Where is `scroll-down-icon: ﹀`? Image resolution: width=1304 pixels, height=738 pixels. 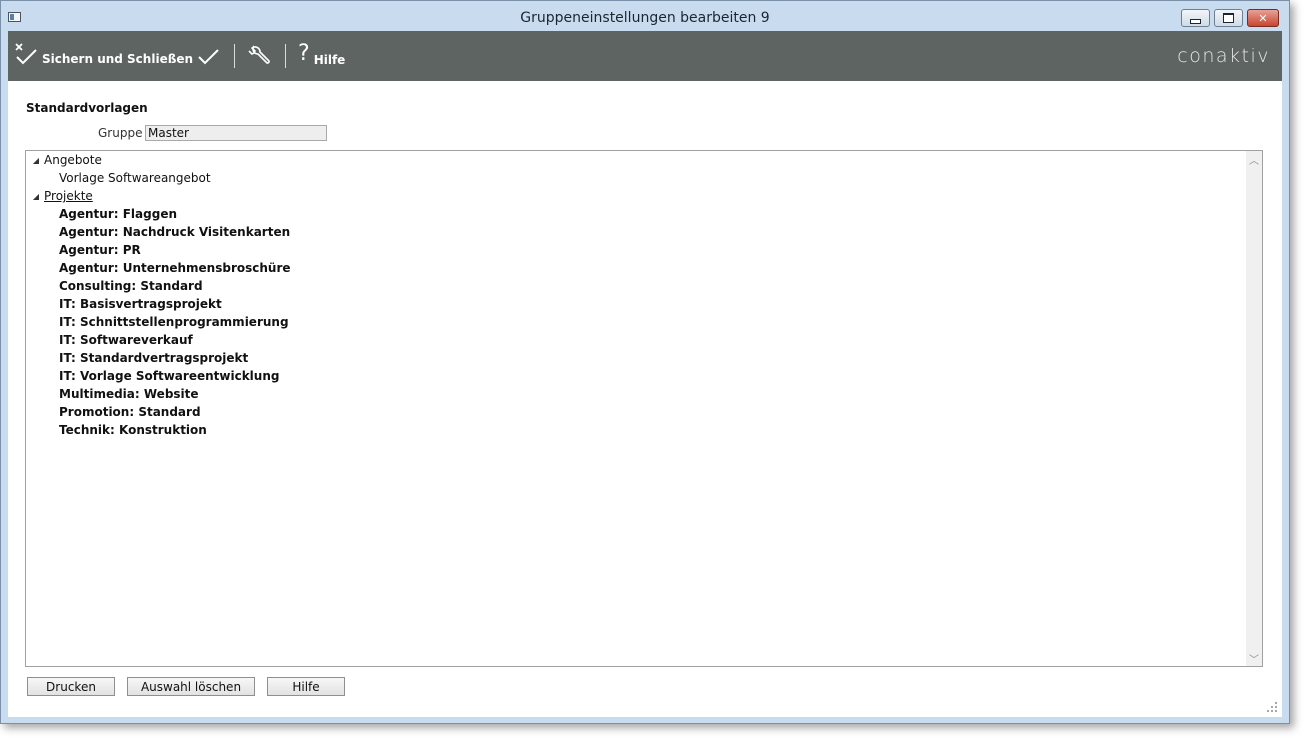
scroll-down-icon: ﹀ is located at coordinates (1254, 658).